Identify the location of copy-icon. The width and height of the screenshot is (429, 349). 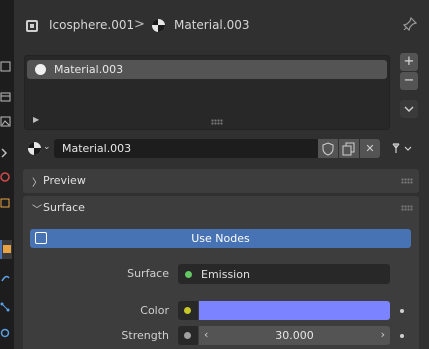
(348, 149).